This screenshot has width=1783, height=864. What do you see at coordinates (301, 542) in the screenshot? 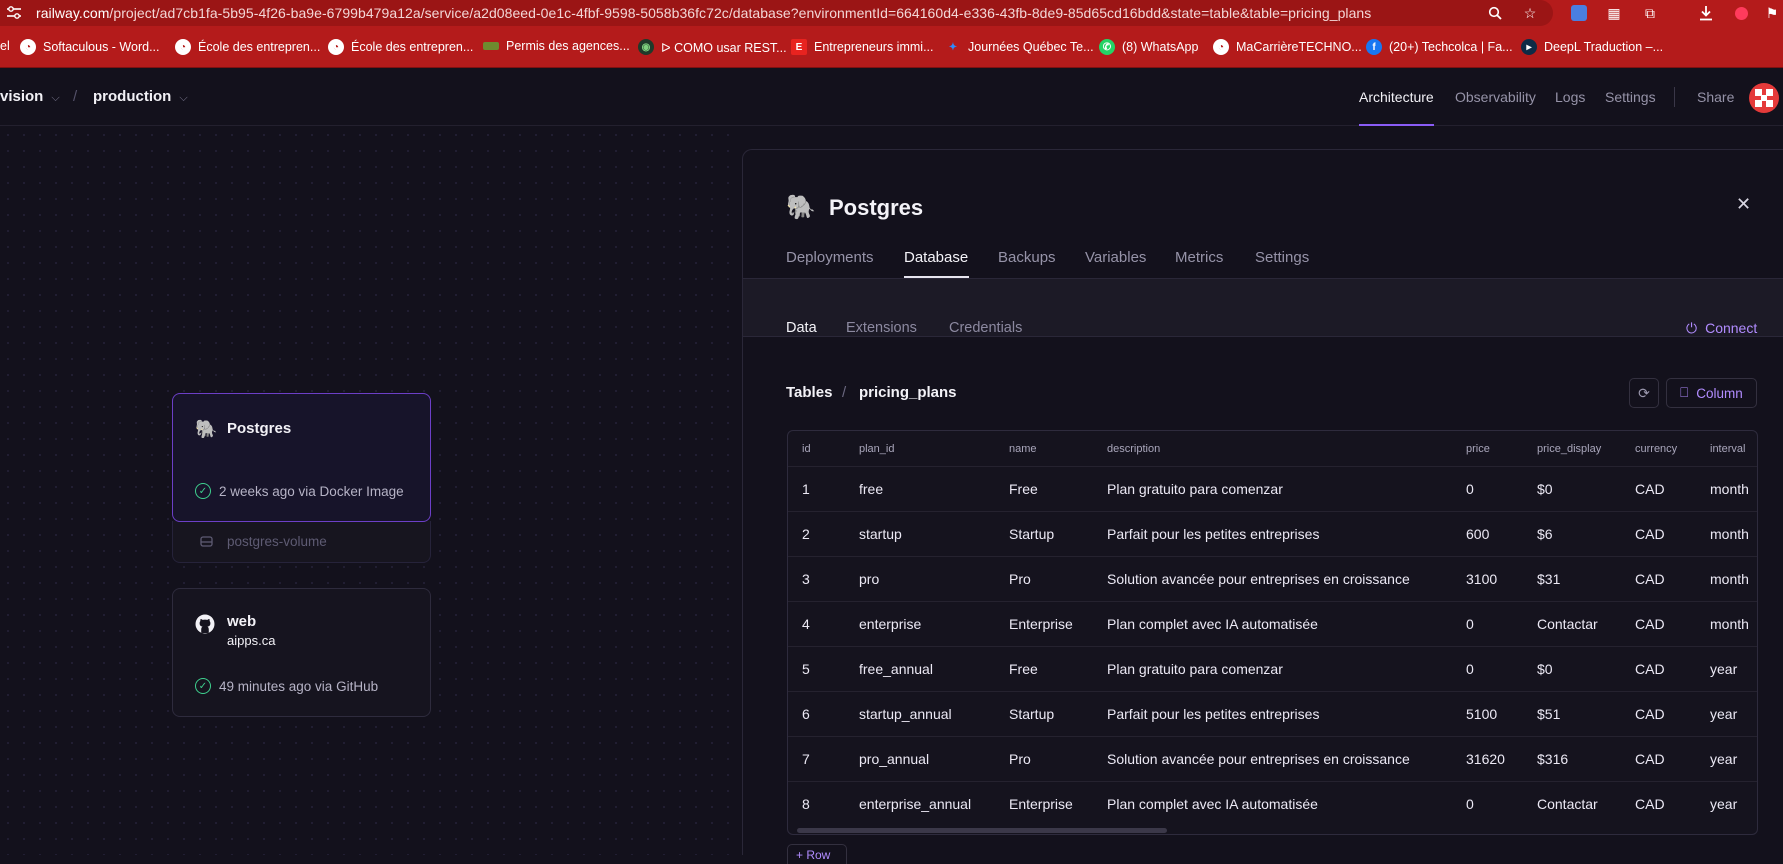
I see `postgres-volume-card: postgres-volume` at bounding box center [301, 542].